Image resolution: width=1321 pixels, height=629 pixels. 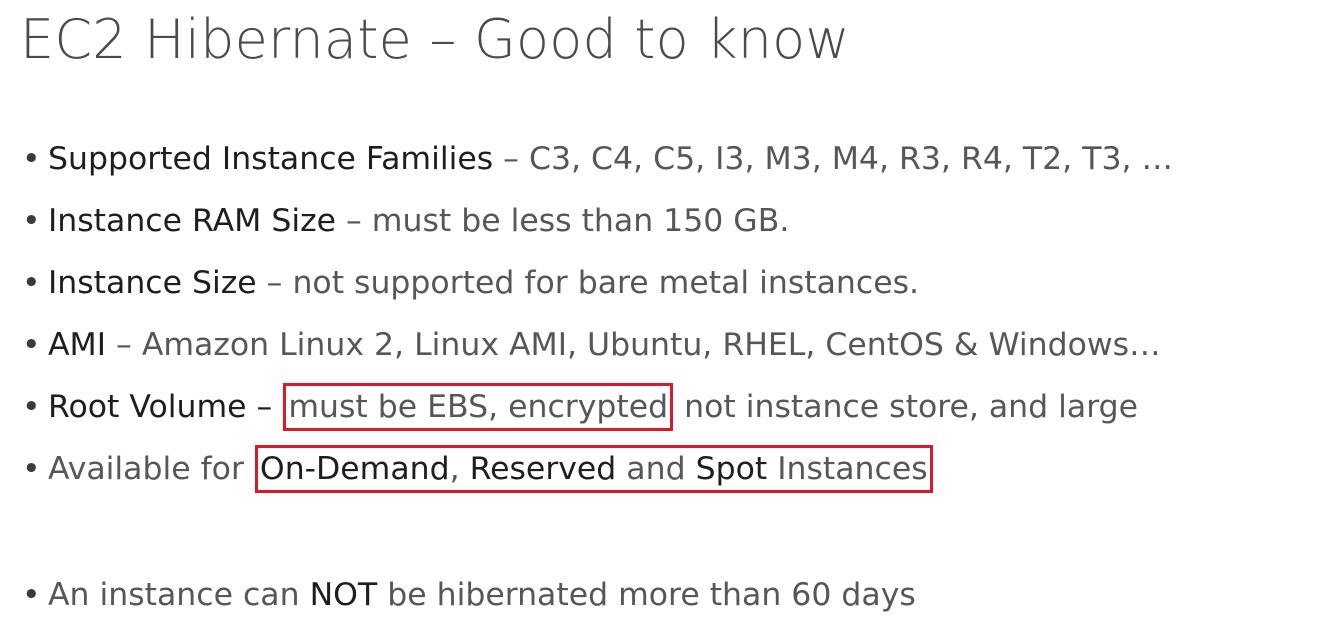 I want to click on bullet-description: must be less than 150 GB., so click(x=580, y=221).